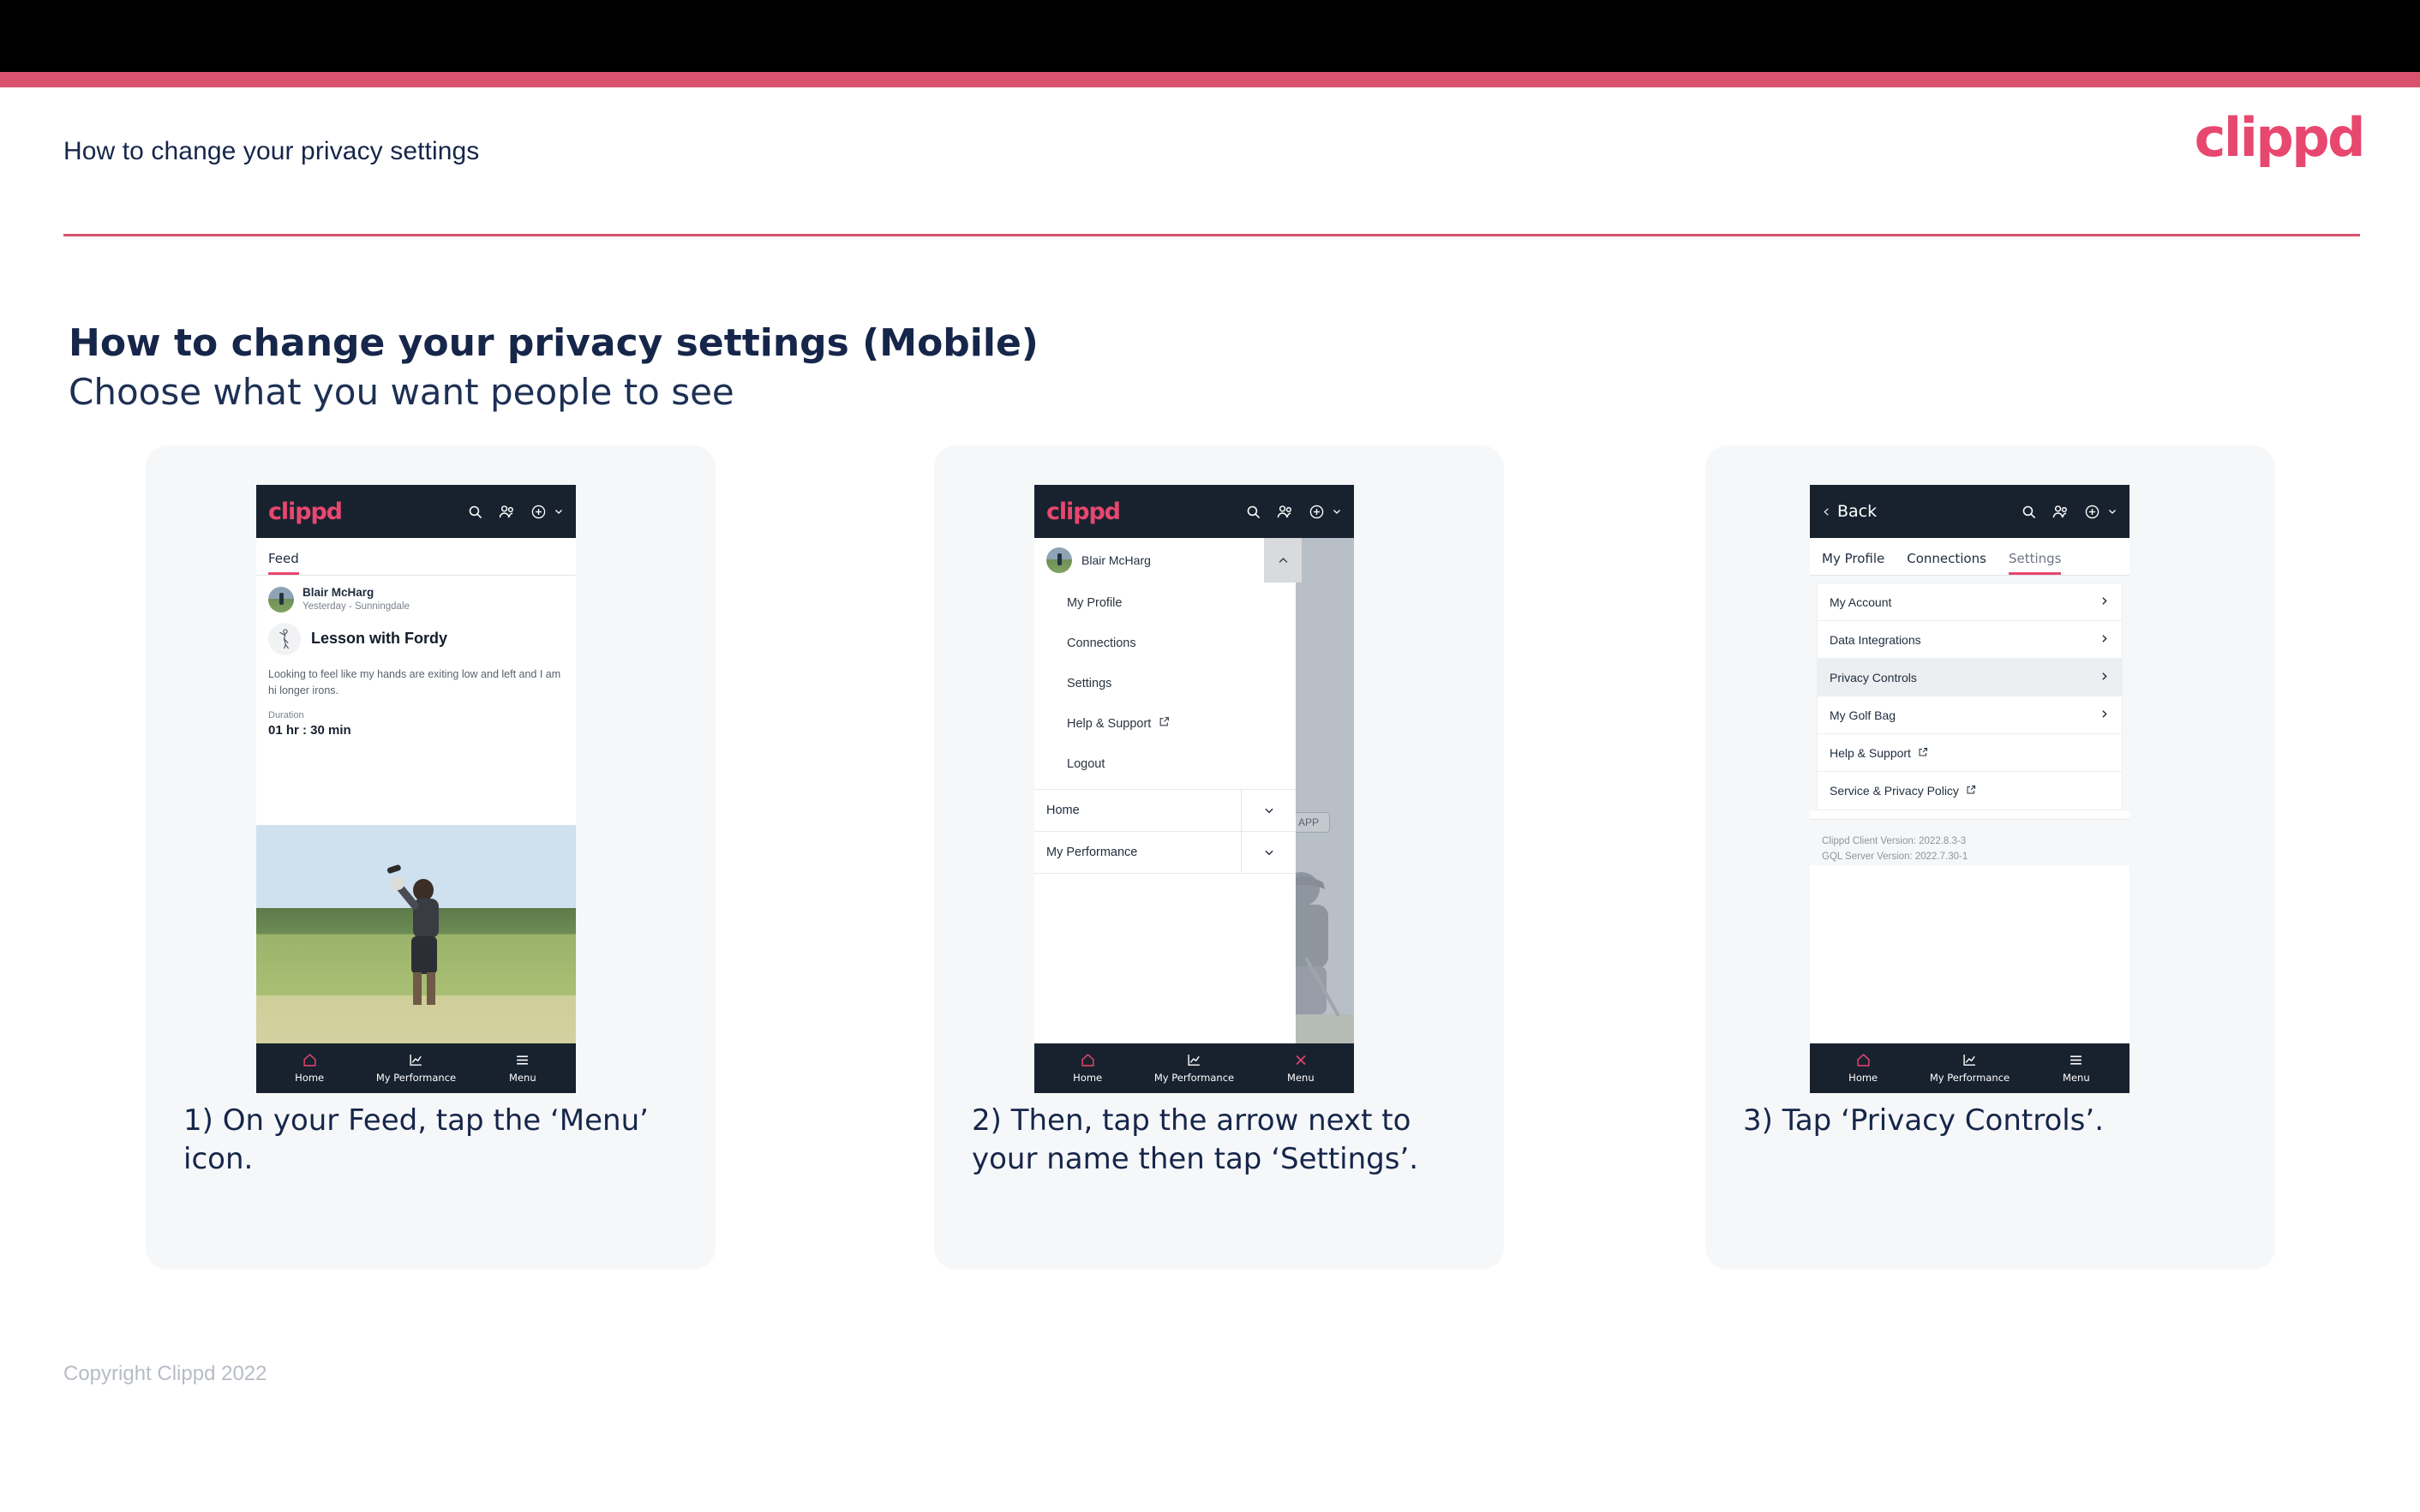  Describe the element at coordinates (1849, 511) in the screenshot. I see `back-button: Back` at that location.